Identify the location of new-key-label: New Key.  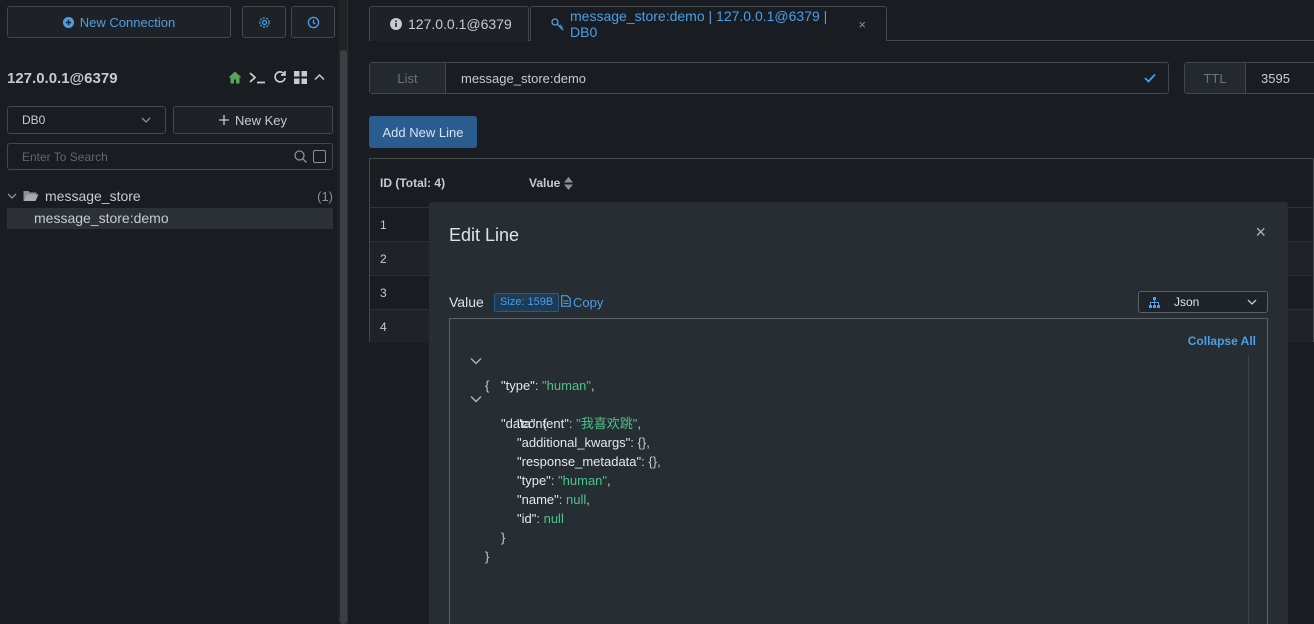
(261, 120).